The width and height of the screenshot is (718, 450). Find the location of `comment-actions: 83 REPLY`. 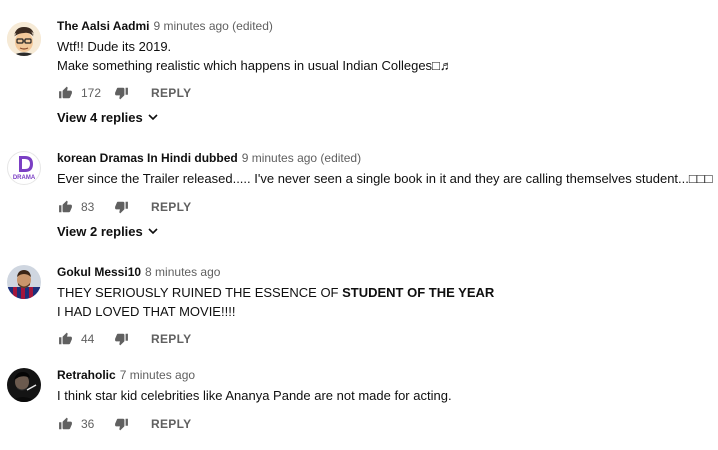

comment-actions: 83 REPLY is located at coordinates (124, 207).